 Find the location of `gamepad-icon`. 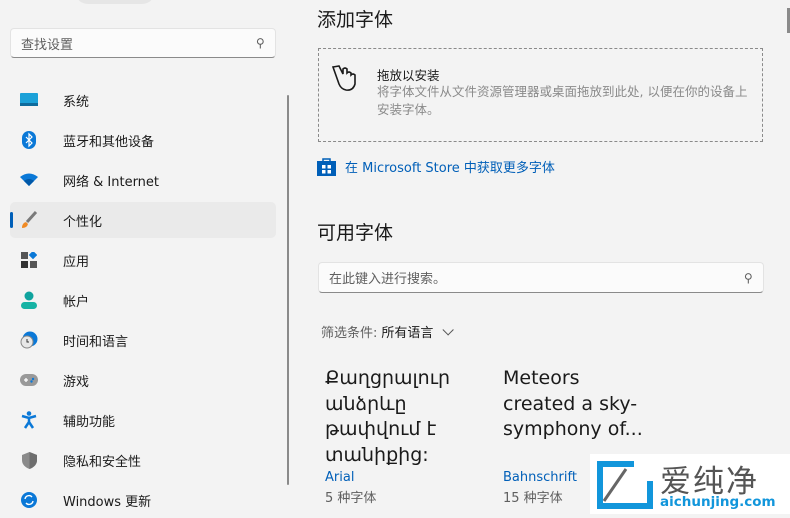

gamepad-icon is located at coordinates (29, 380).